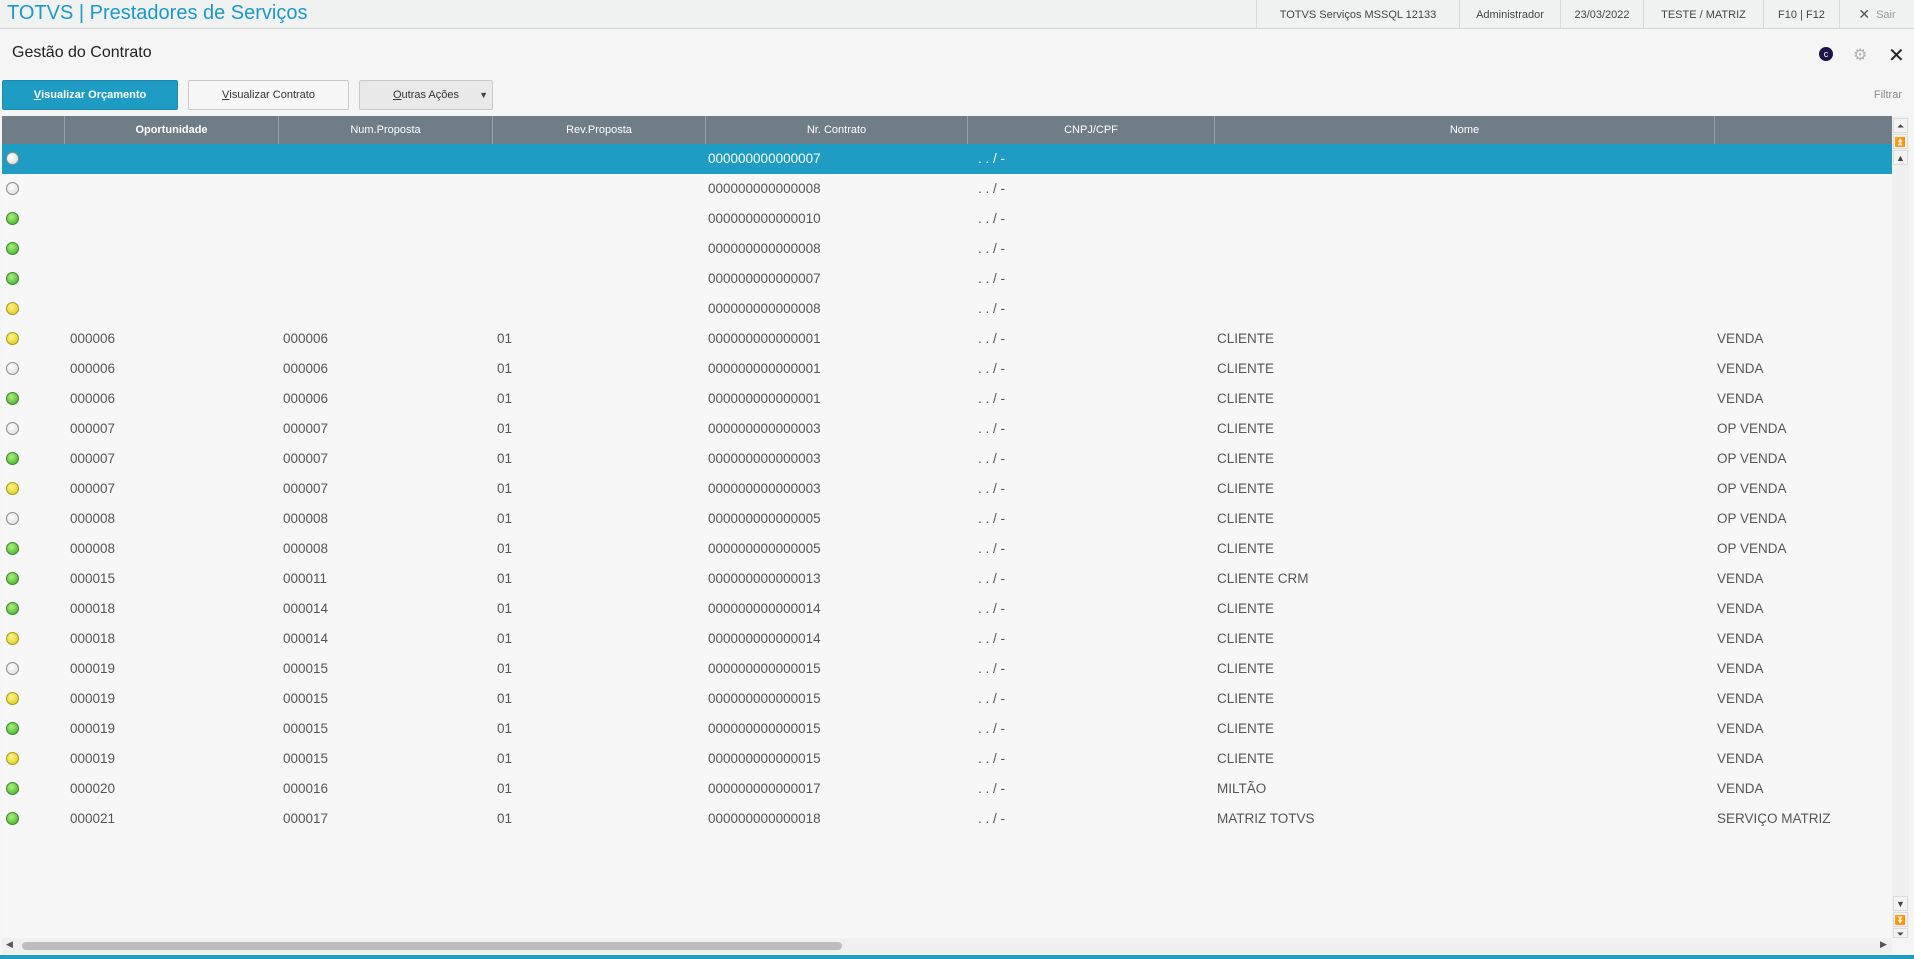 Image resolution: width=1914 pixels, height=959 pixels. What do you see at coordinates (93, 368) in the screenshot?
I see `cell-oportunidade: 000006` at bounding box center [93, 368].